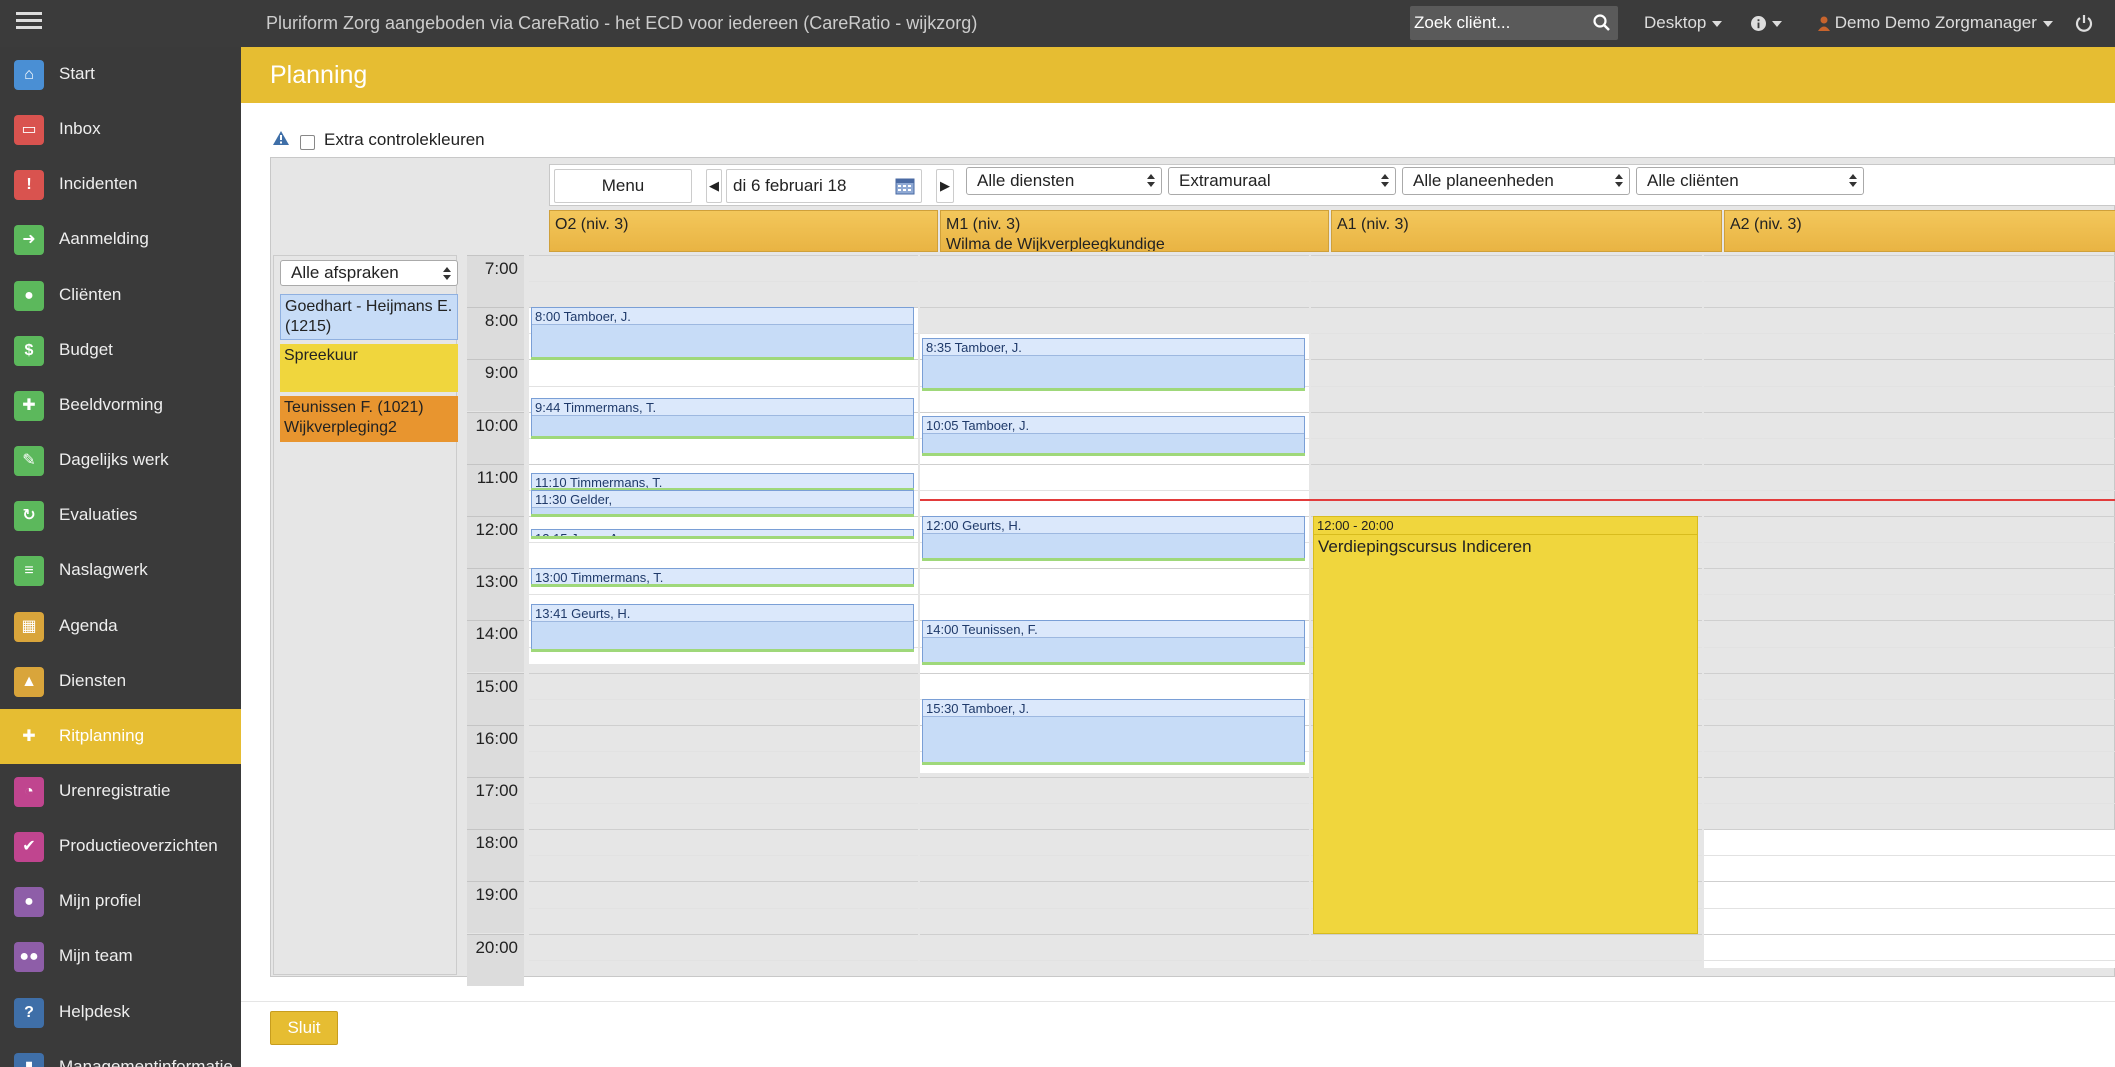 Image resolution: width=2115 pixels, height=1067 pixels. What do you see at coordinates (722, 627) in the screenshot?
I see `appointment: 13:41 Geurts, H.` at bounding box center [722, 627].